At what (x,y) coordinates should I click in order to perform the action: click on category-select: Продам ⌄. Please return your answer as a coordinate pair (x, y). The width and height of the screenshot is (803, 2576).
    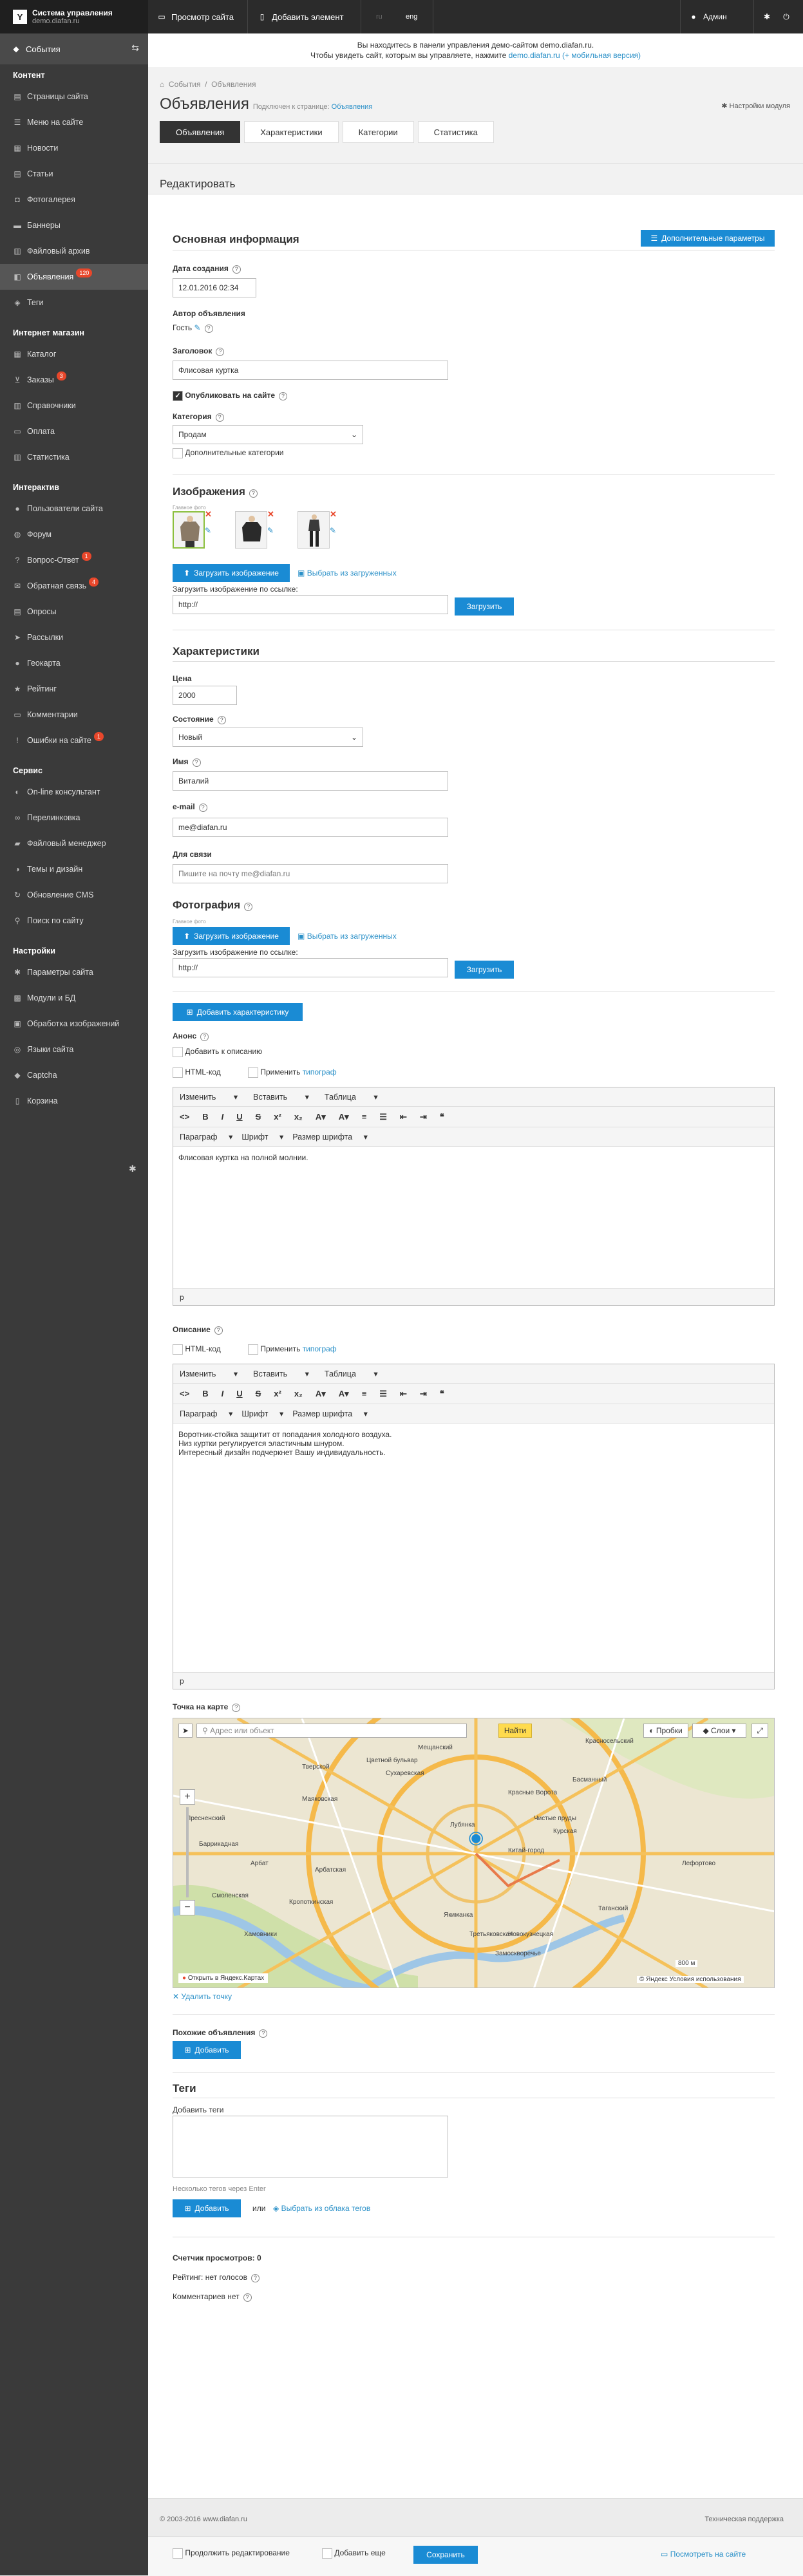
    Looking at the image, I should click on (268, 434).